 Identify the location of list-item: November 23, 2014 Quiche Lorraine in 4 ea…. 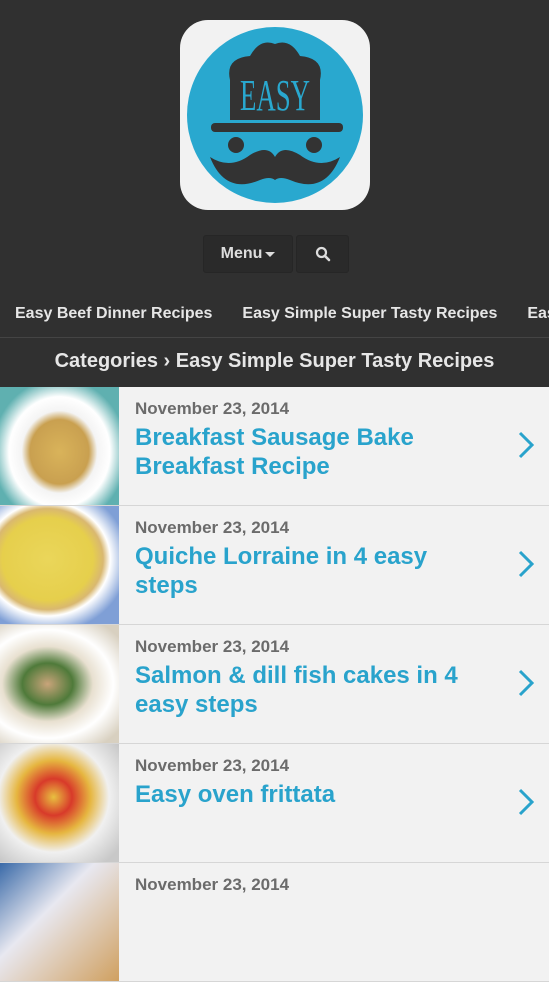
(274, 565).